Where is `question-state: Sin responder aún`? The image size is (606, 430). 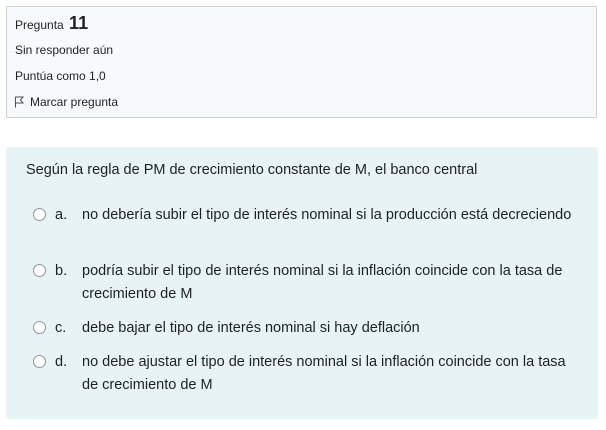 question-state: Sin responder aún is located at coordinates (64, 50).